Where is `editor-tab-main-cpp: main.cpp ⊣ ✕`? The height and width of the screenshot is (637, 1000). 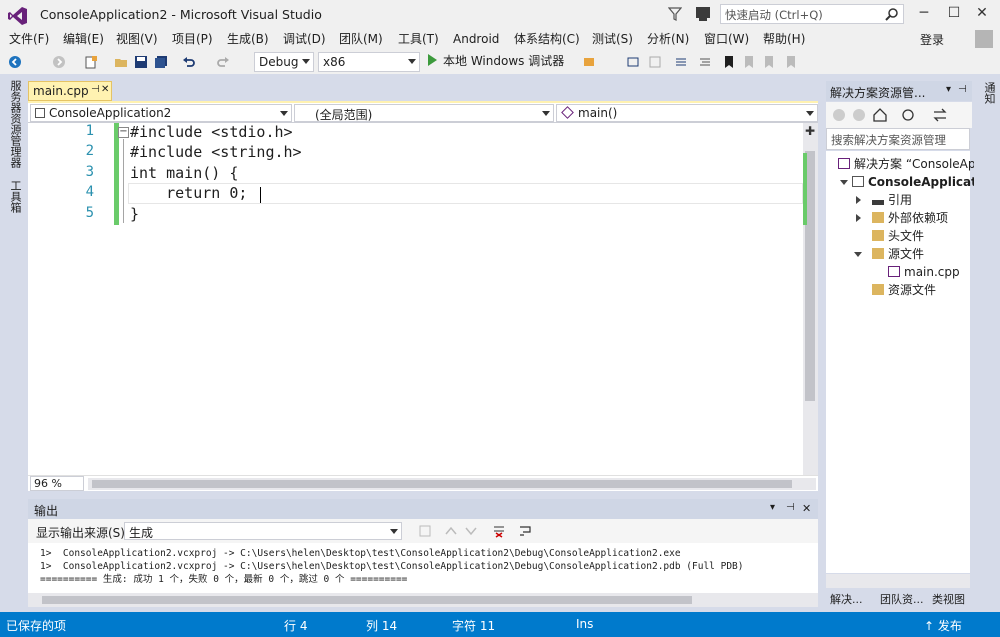
editor-tab-main-cpp: main.cpp ⊣ ✕ is located at coordinates (70, 91).